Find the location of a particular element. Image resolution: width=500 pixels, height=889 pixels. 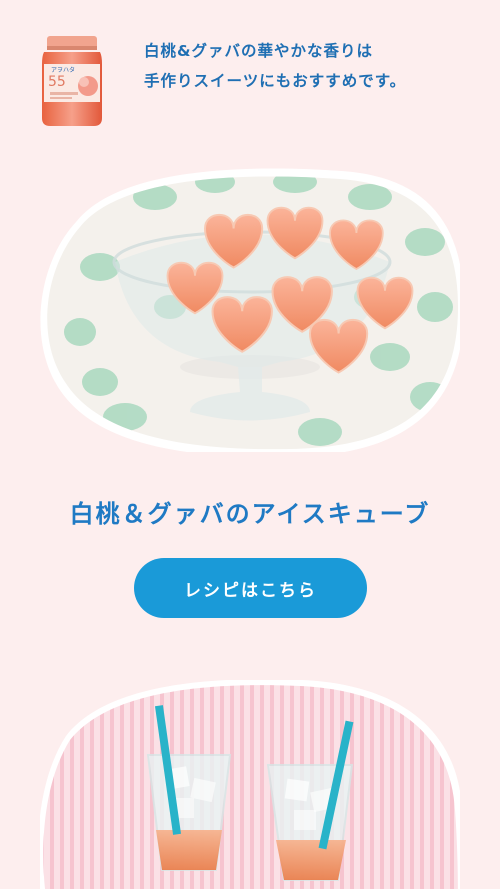

product-intro: 55 アヲハタ 白桃&グァバの華やかな香りは 手作りスイーツにもおすすめです。 is located at coordinates (253, 80).